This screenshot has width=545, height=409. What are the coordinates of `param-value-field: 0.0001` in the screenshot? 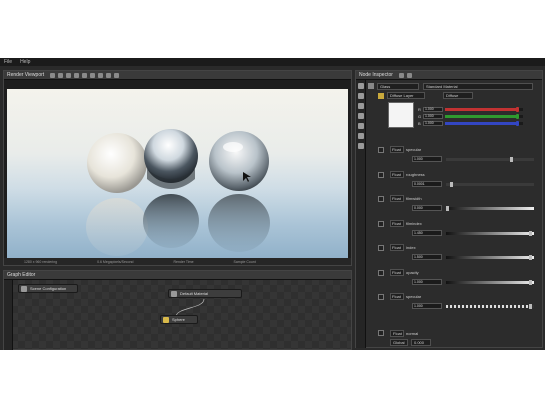 It's located at (427, 183).